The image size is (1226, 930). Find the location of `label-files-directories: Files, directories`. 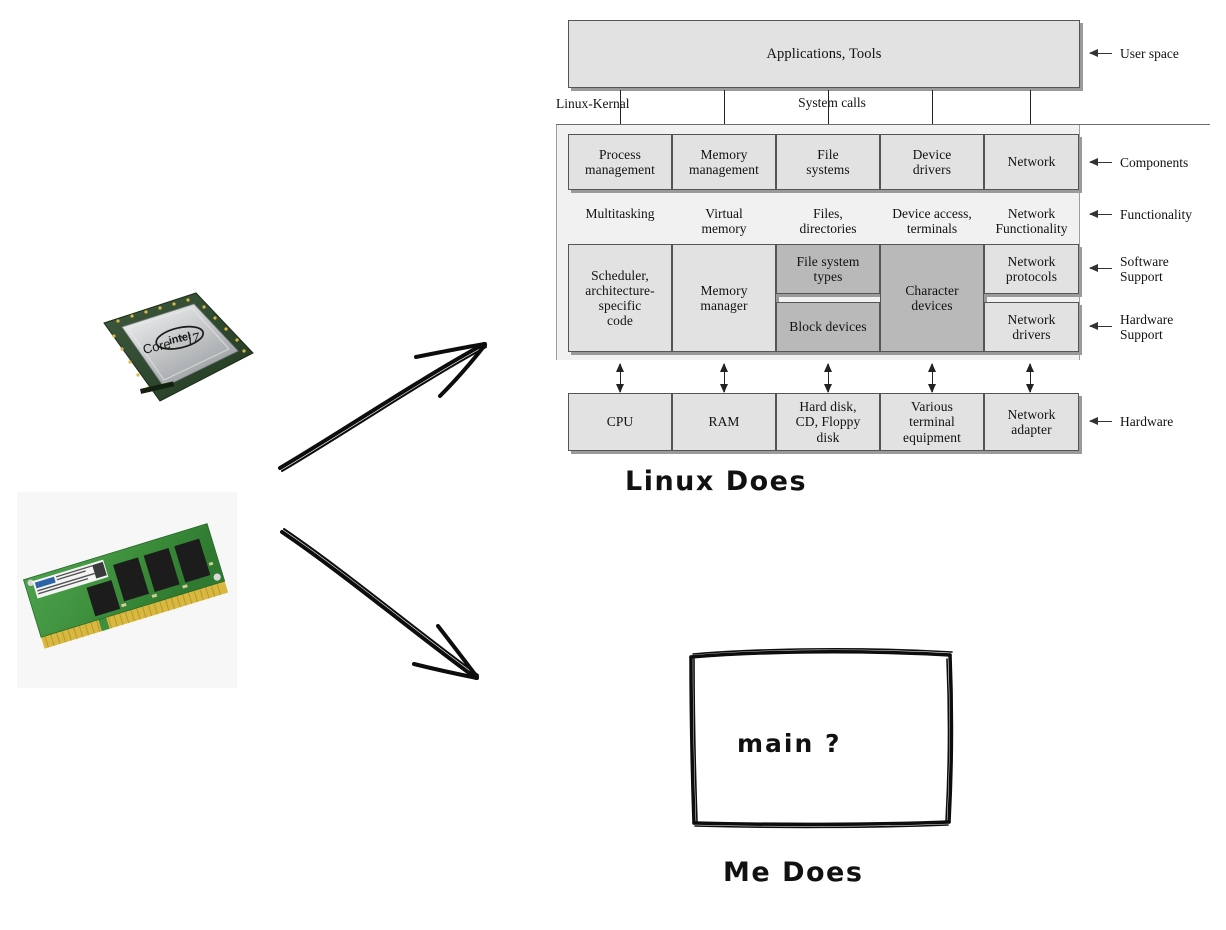

label-files-directories: Files, directories is located at coordinates (828, 221).